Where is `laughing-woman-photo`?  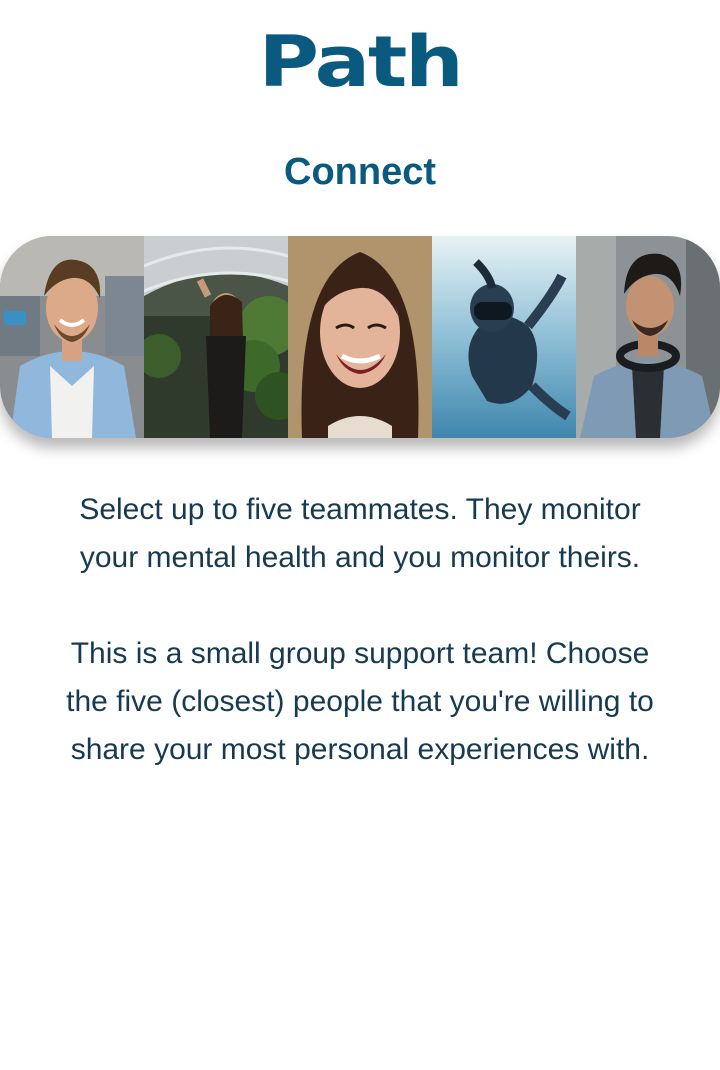 laughing-woman-photo is located at coordinates (360, 337).